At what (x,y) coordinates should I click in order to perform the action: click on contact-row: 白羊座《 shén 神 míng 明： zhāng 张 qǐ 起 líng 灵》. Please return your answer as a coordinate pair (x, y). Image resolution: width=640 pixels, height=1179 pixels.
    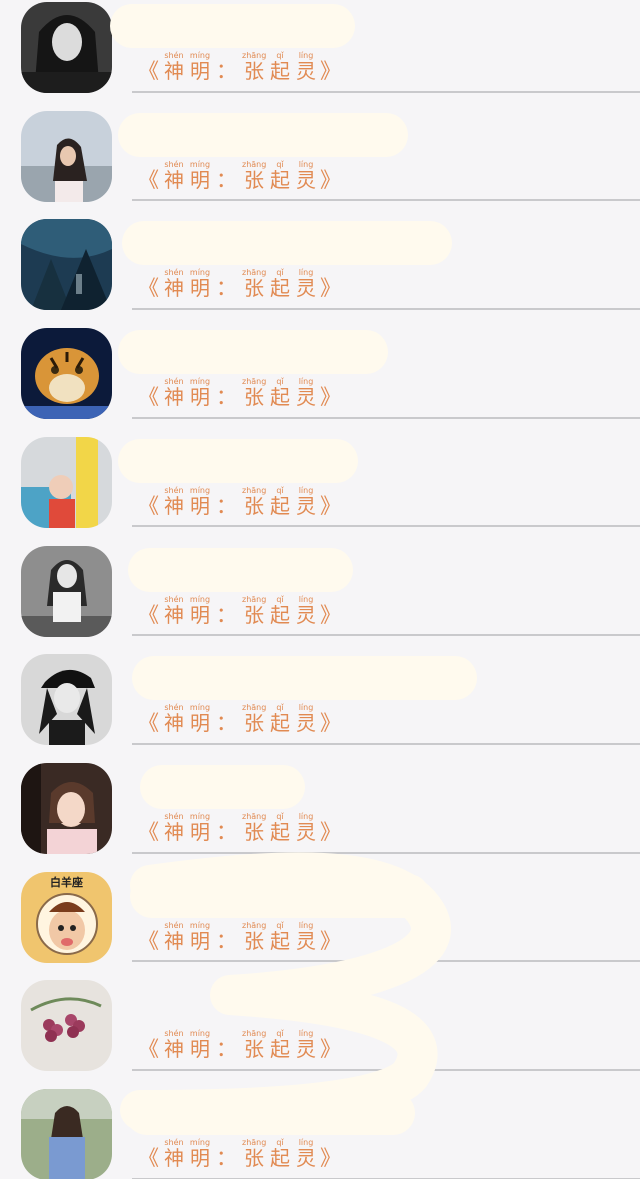
    Looking at the image, I should click on (320, 924).